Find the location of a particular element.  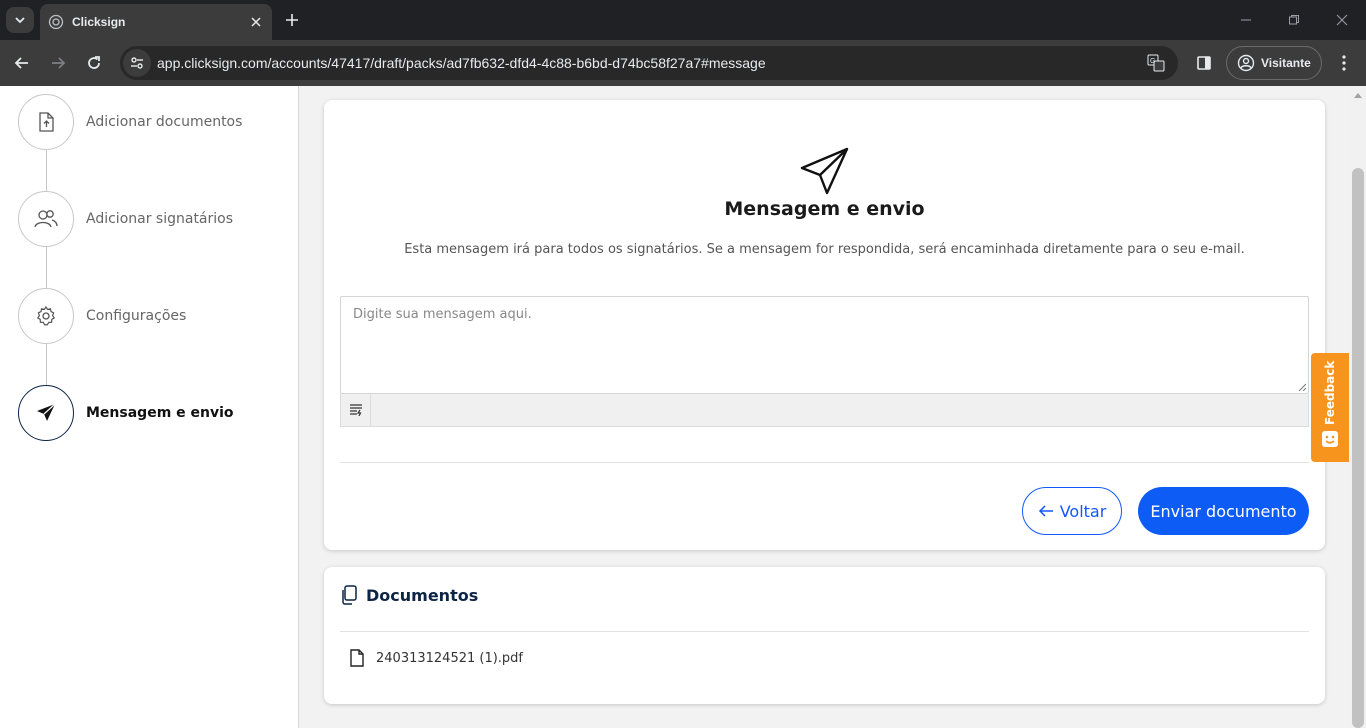

send-button-label: Enviar documento is located at coordinates (1223, 511).